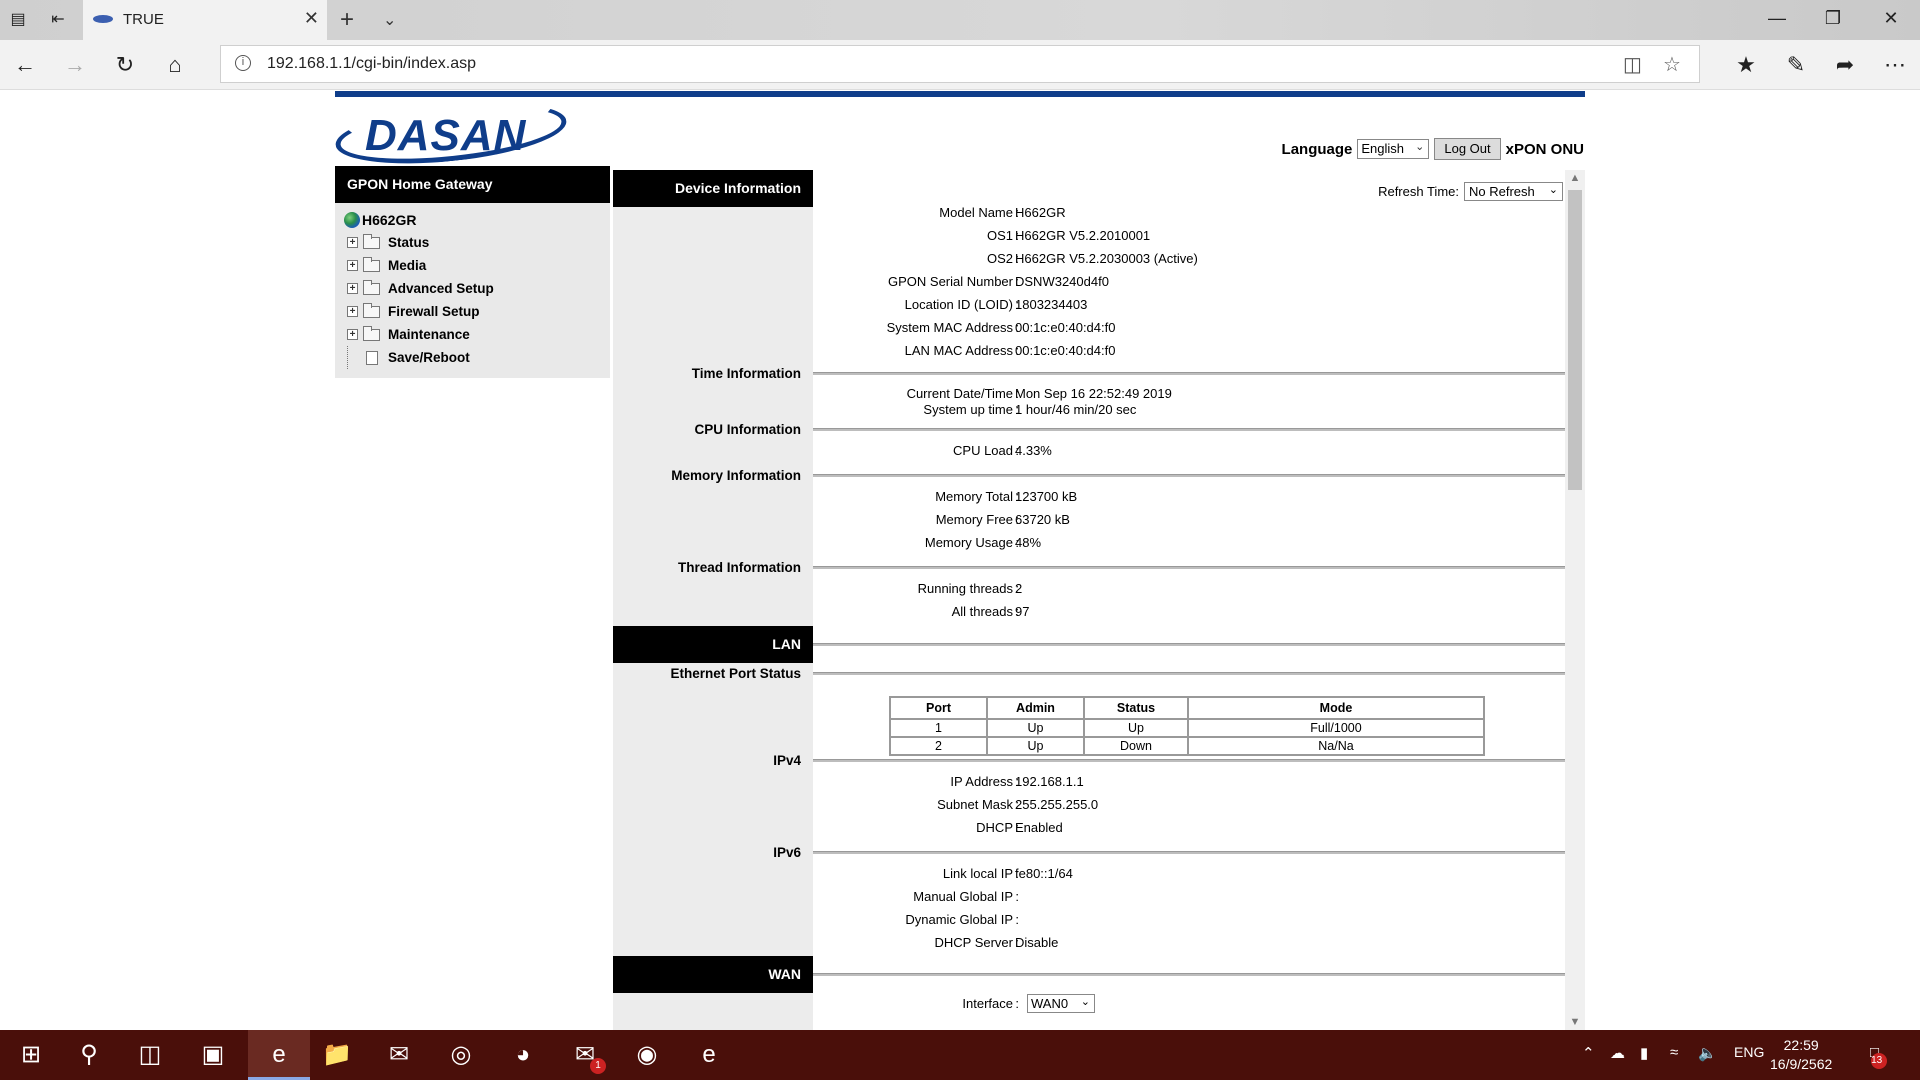 The image size is (1920, 1080). Describe the element at coordinates (587, 1056) in the screenshot. I see `messenger-icon: ✉ 1` at that location.